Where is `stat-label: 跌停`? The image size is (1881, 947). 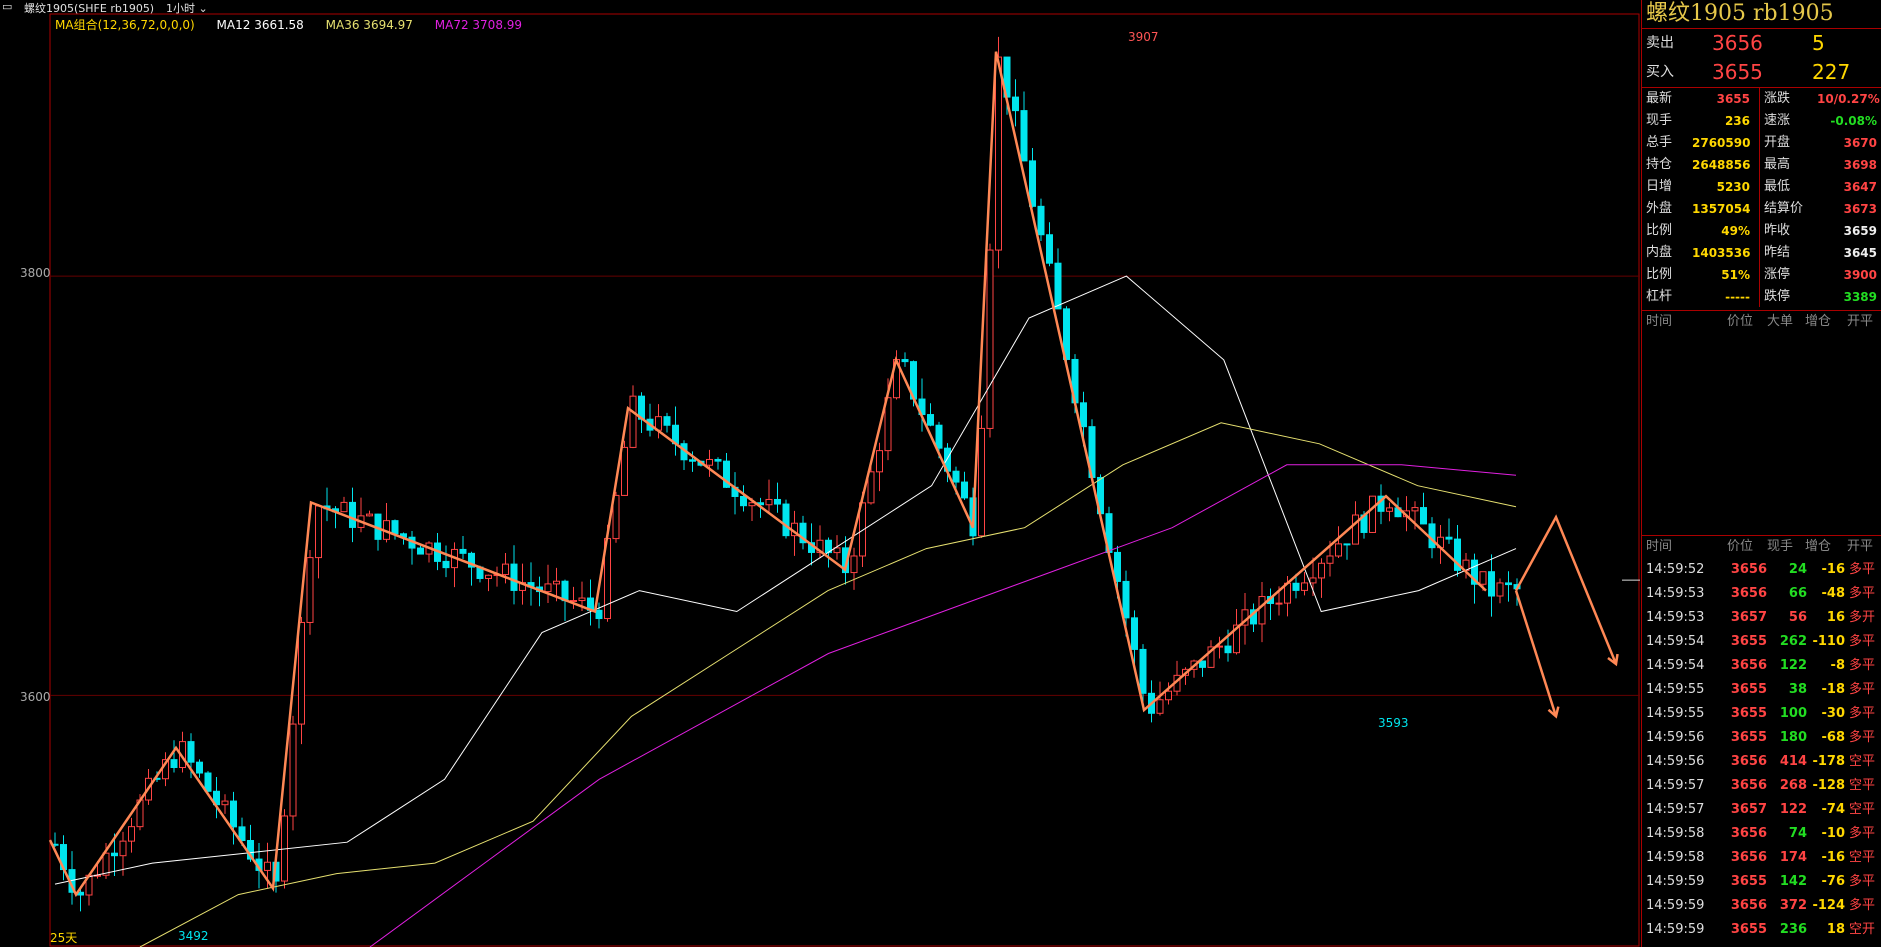 stat-label: 跌停 is located at coordinates (1777, 296).